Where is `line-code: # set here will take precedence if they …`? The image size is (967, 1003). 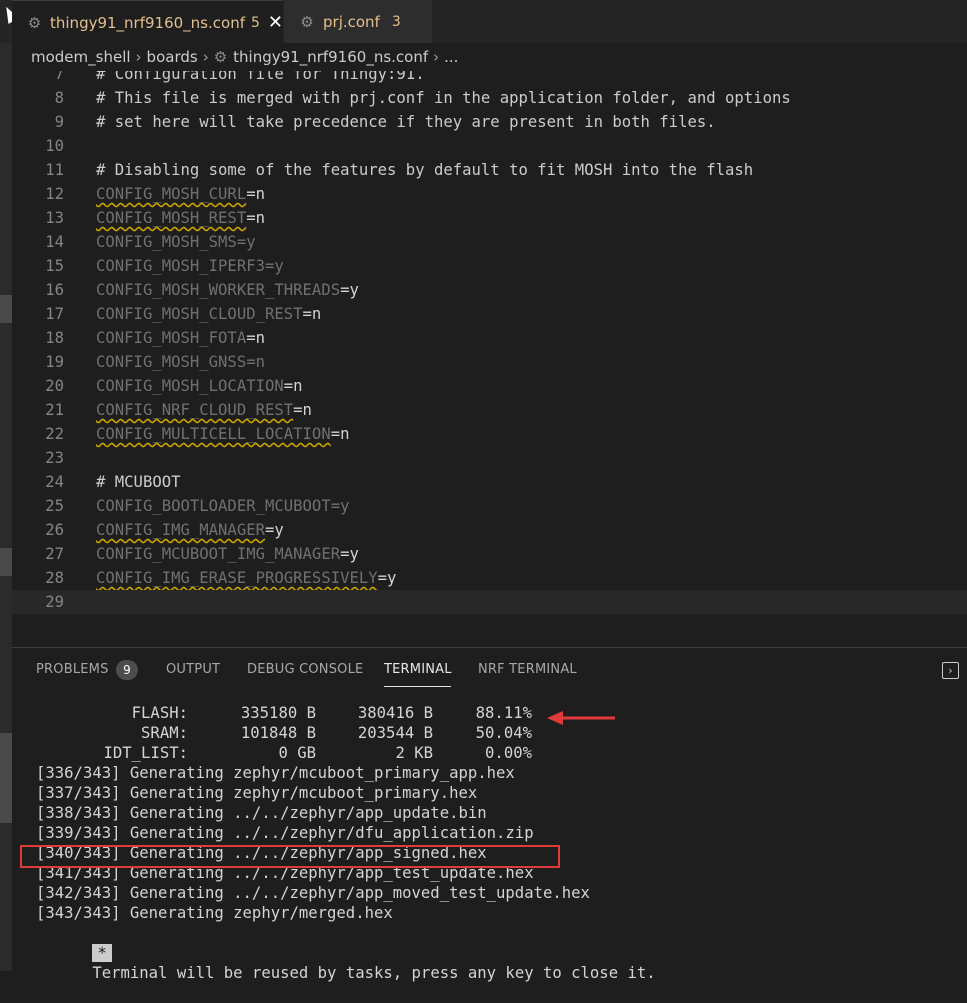 line-code: # set here will take precedence if they … is located at coordinates (406, 122).